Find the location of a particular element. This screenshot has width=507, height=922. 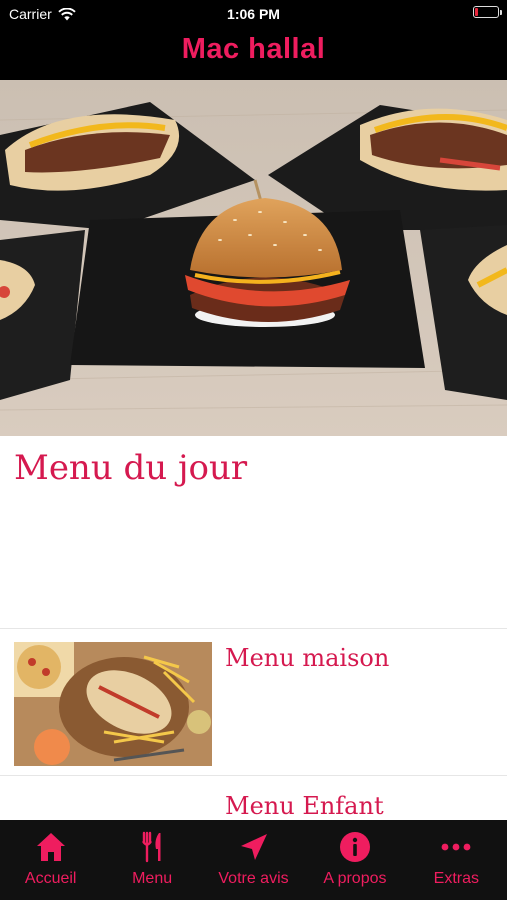

tab-extras: Extras is located at coordinates (456, 860).